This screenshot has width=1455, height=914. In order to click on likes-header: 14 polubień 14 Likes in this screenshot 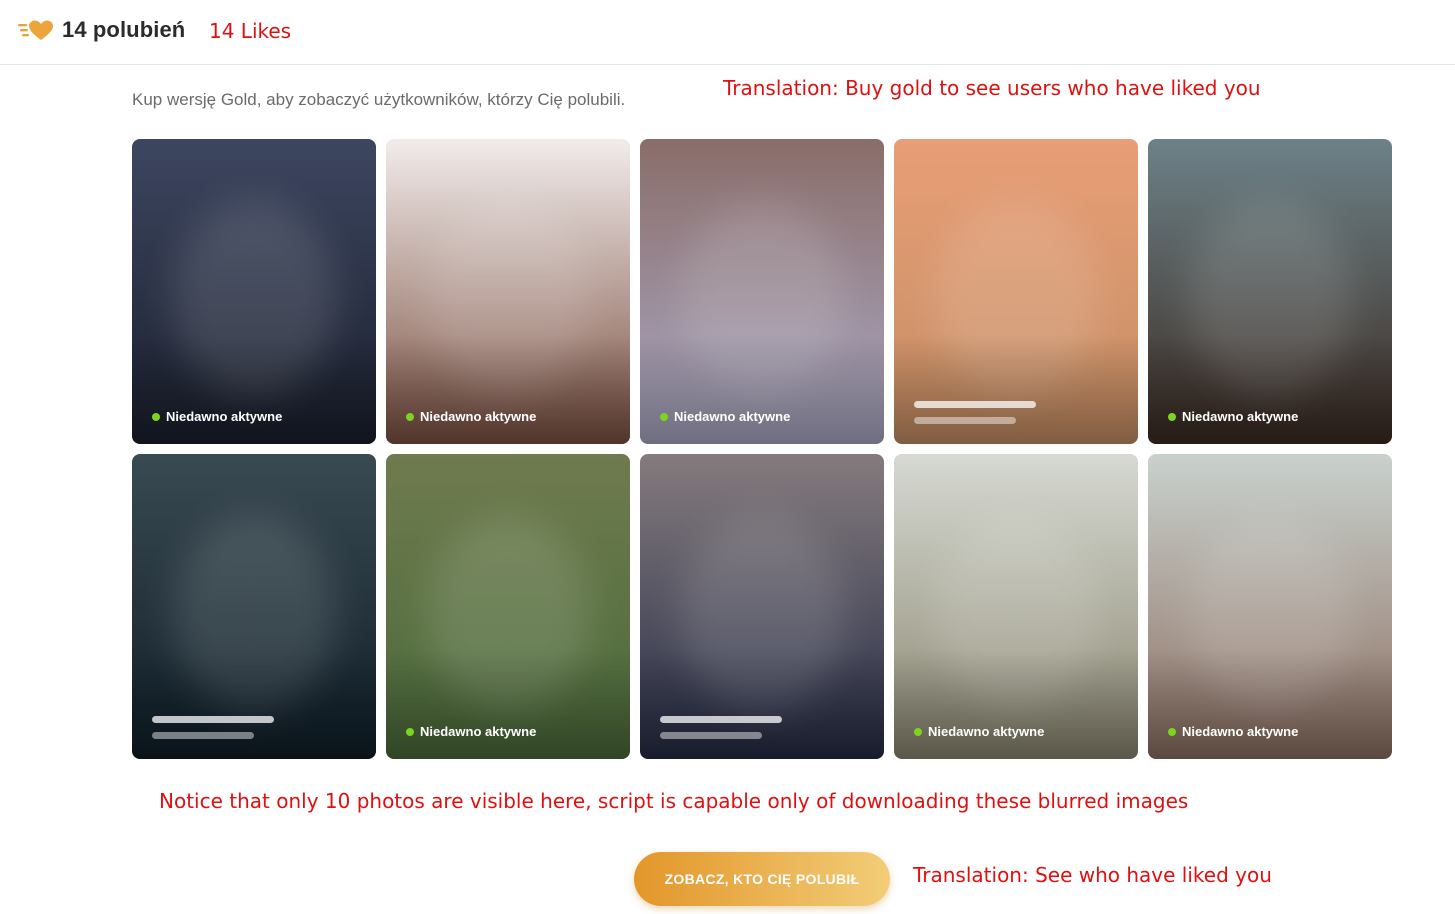, I will do `click(727, 32)`.